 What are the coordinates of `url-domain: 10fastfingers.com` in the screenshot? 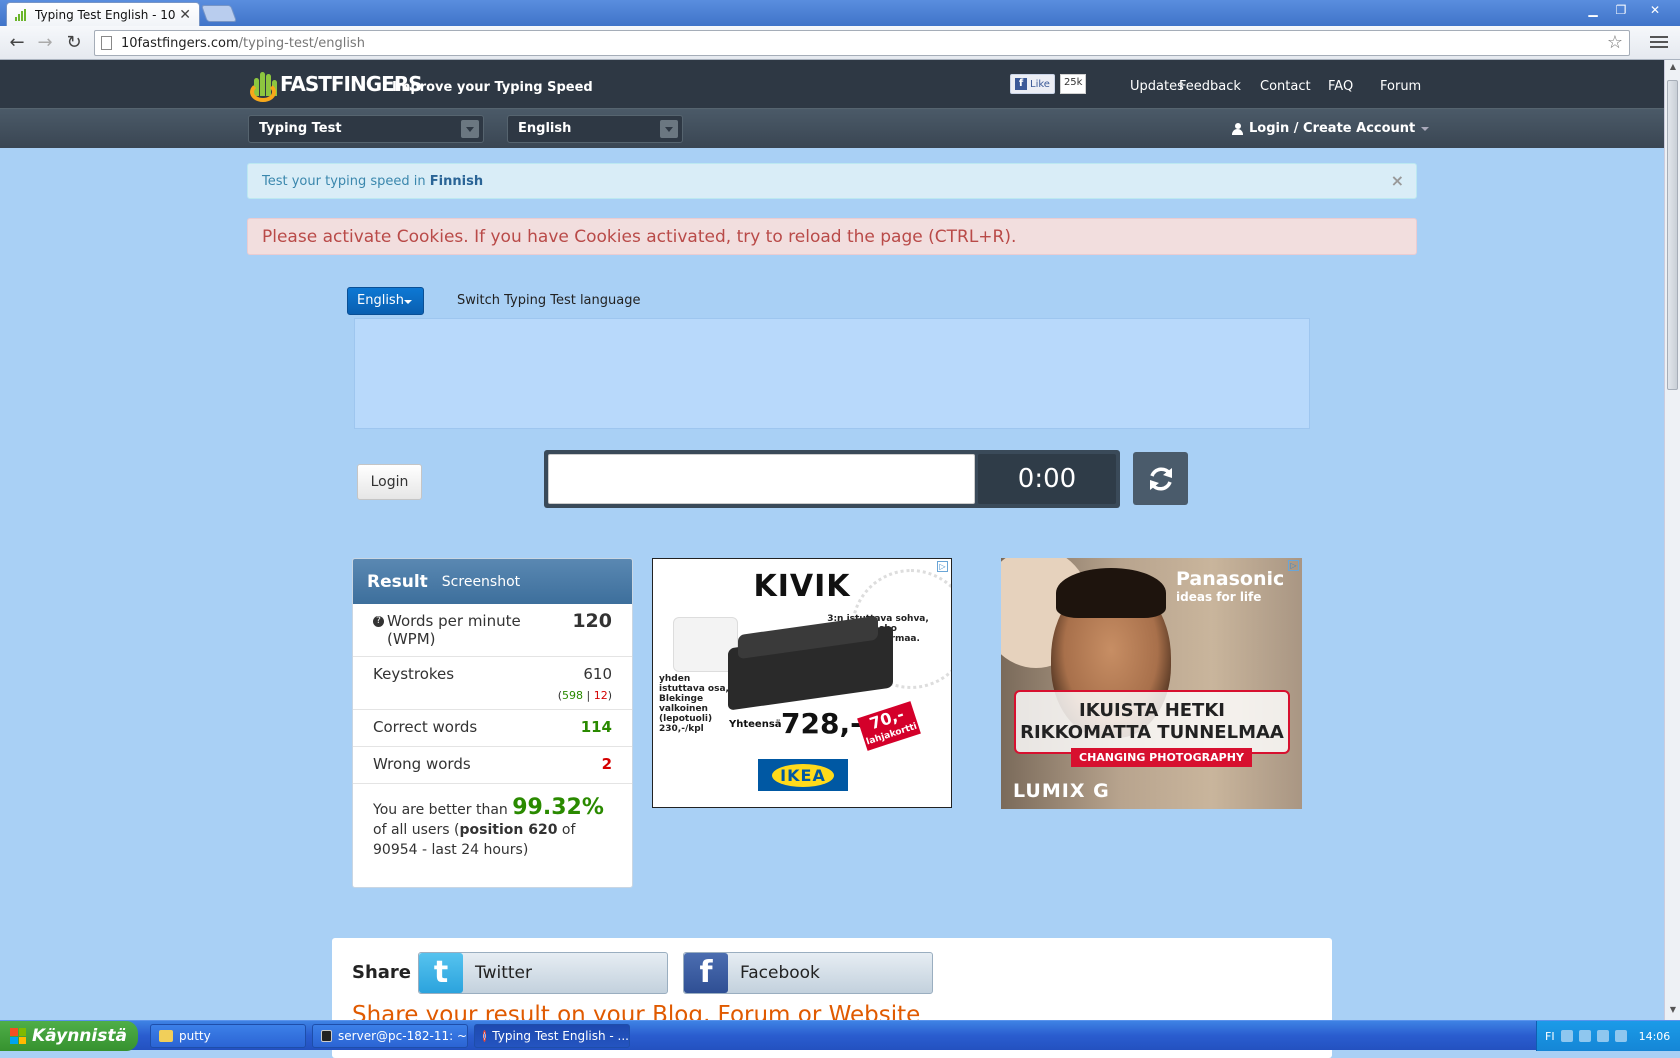 It's located at (180, 43).